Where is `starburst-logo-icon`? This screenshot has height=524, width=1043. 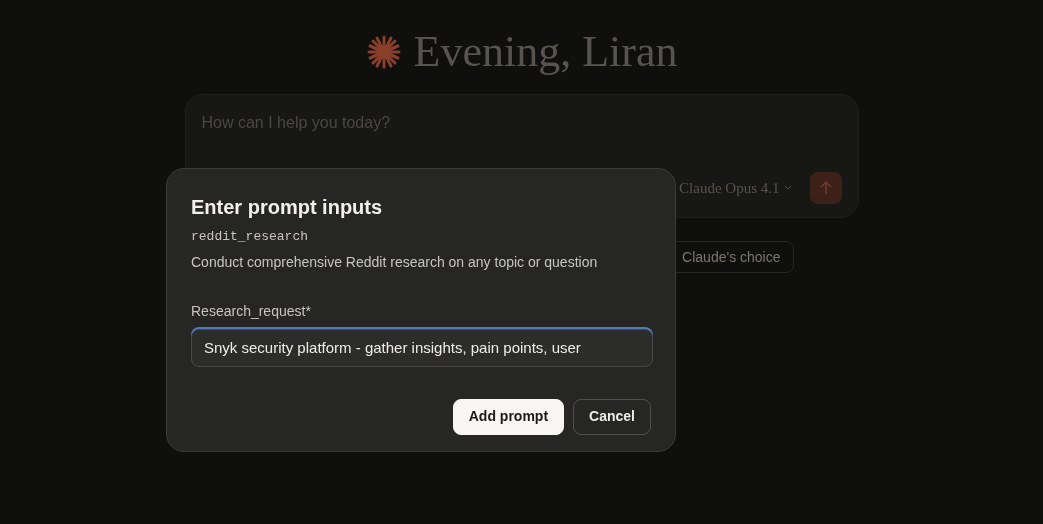
starburst-logo-icon is located at coordinates (383, 52).